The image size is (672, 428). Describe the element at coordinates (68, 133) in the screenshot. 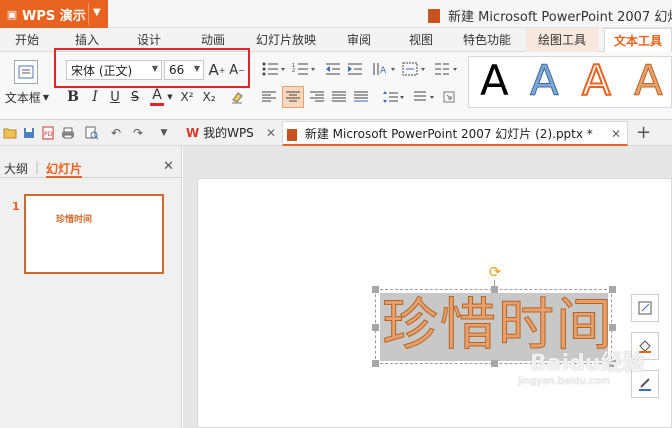

I see `print-icon` at that location.